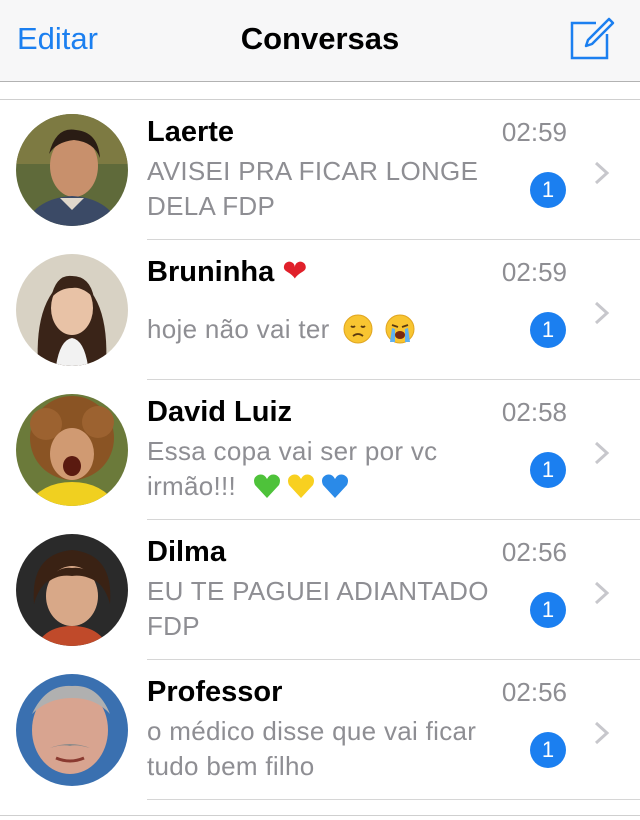  I want to click on blue-heart-icon, so click(334, 486).